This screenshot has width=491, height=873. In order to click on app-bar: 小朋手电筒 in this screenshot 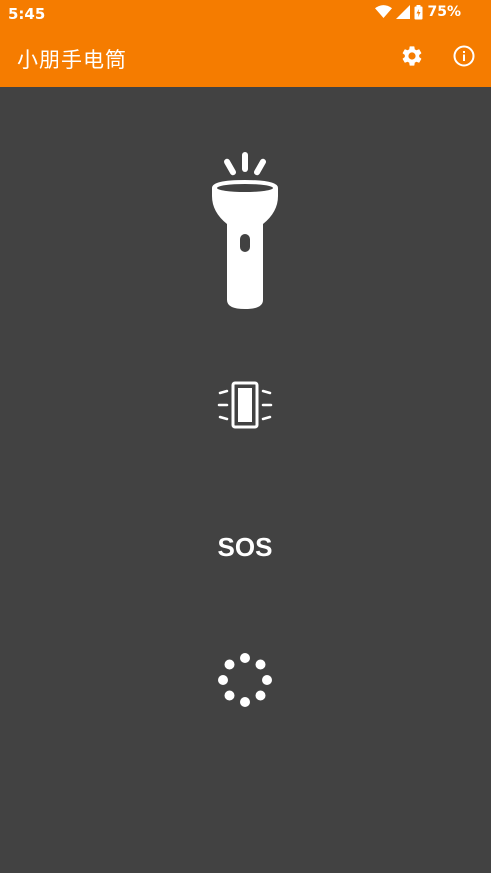, I will do `click(245, 57)`.